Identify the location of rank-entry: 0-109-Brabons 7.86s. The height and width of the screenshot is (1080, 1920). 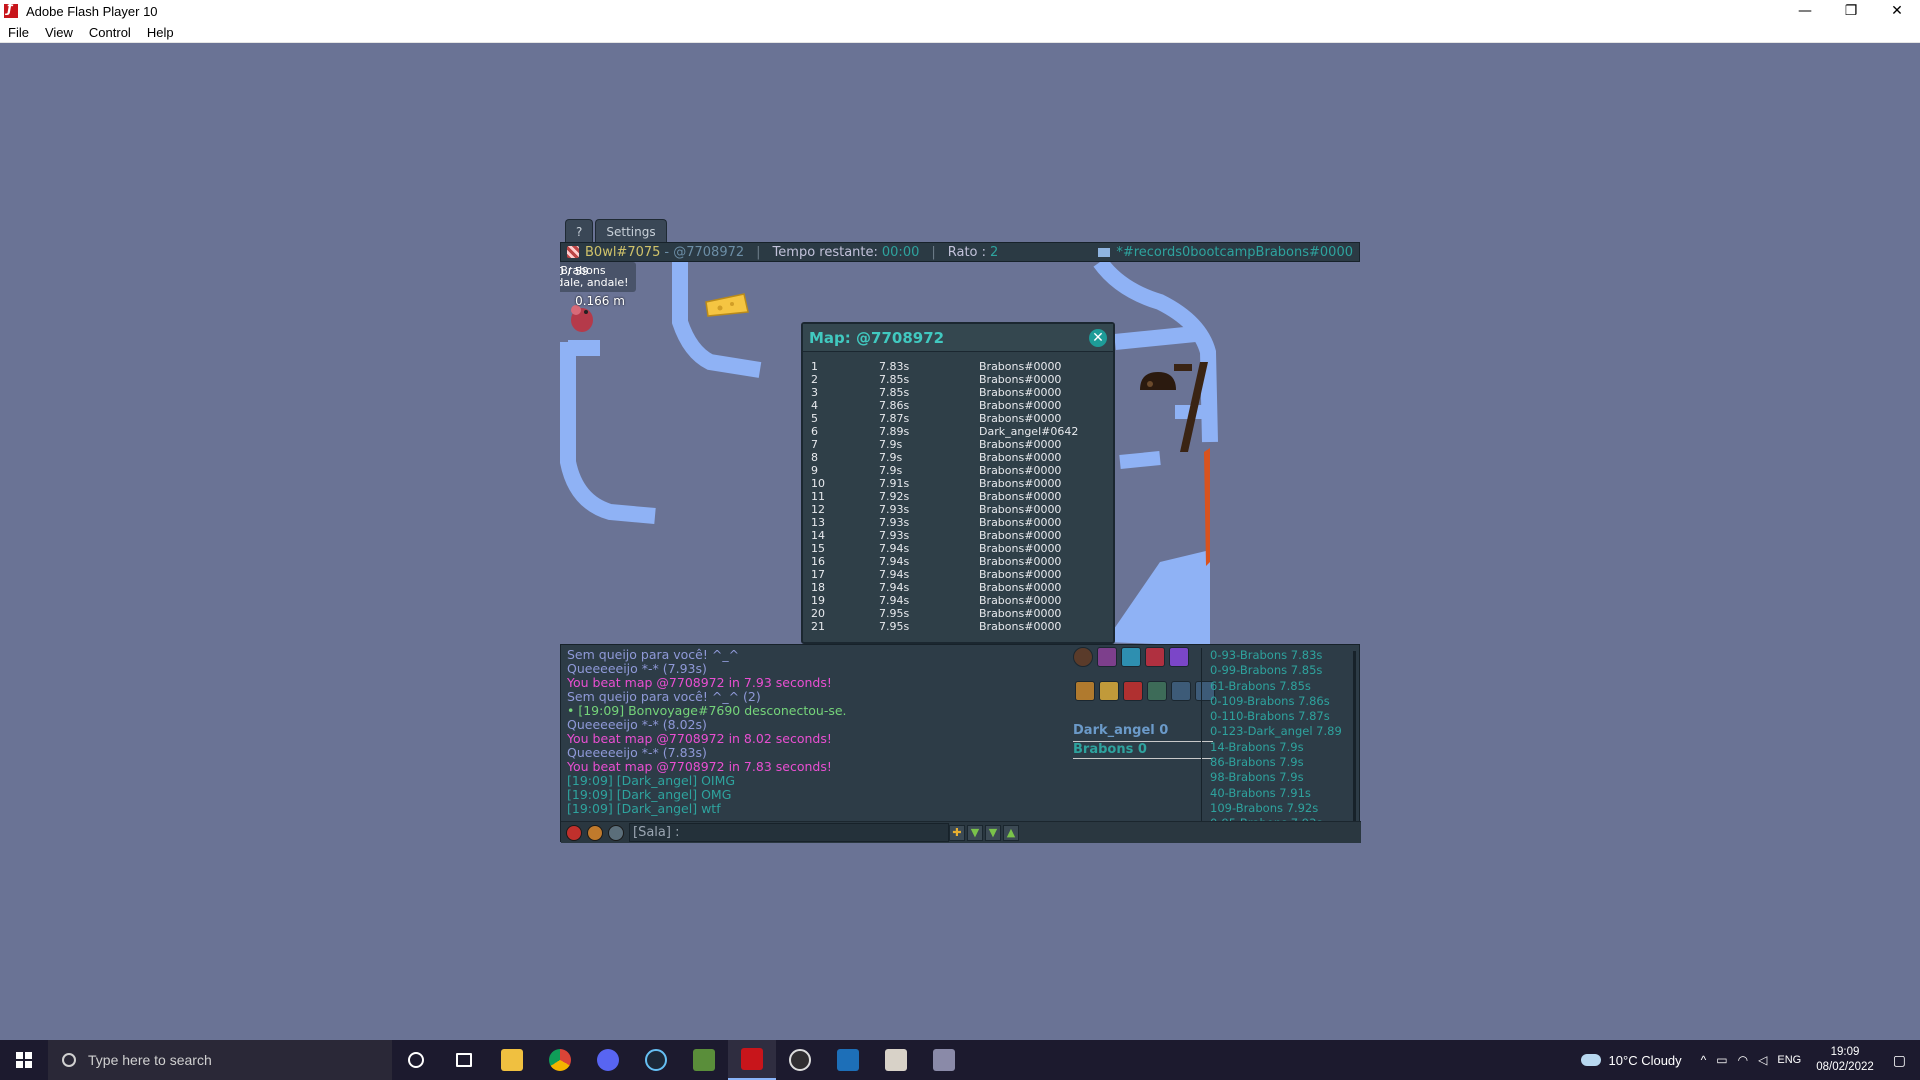
(1280, 701).